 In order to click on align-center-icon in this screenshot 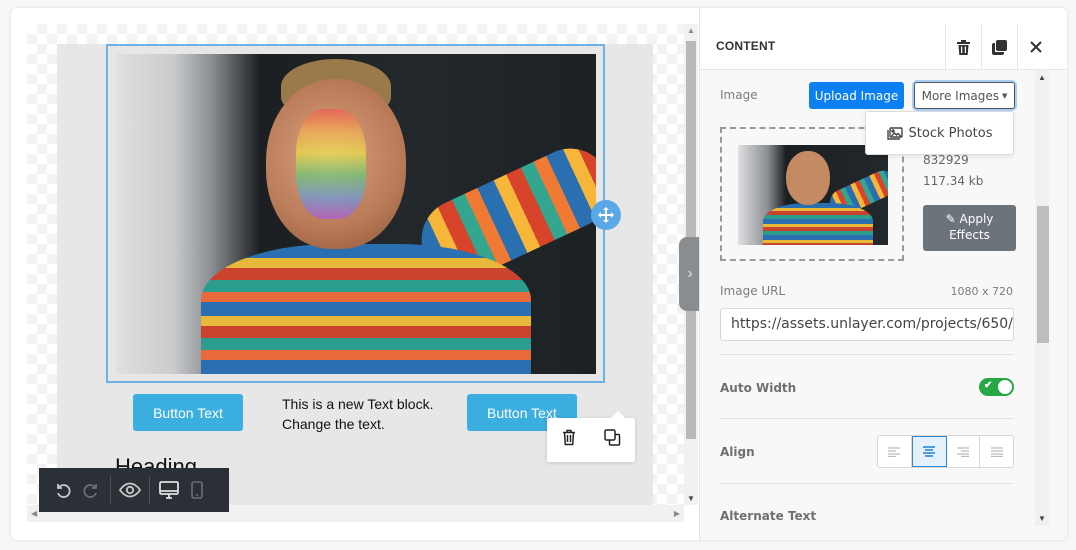, I will do `click(929, 451)`.